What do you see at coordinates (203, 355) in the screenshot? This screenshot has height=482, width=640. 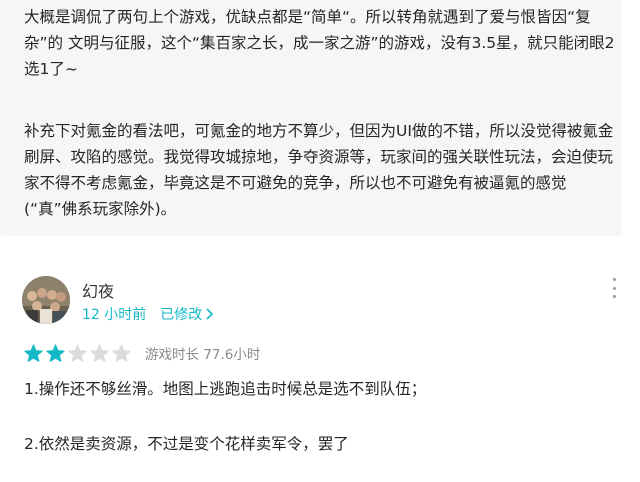 I see `playtime: 游戏时长 77.6小时` at bounding box center [203, 355].